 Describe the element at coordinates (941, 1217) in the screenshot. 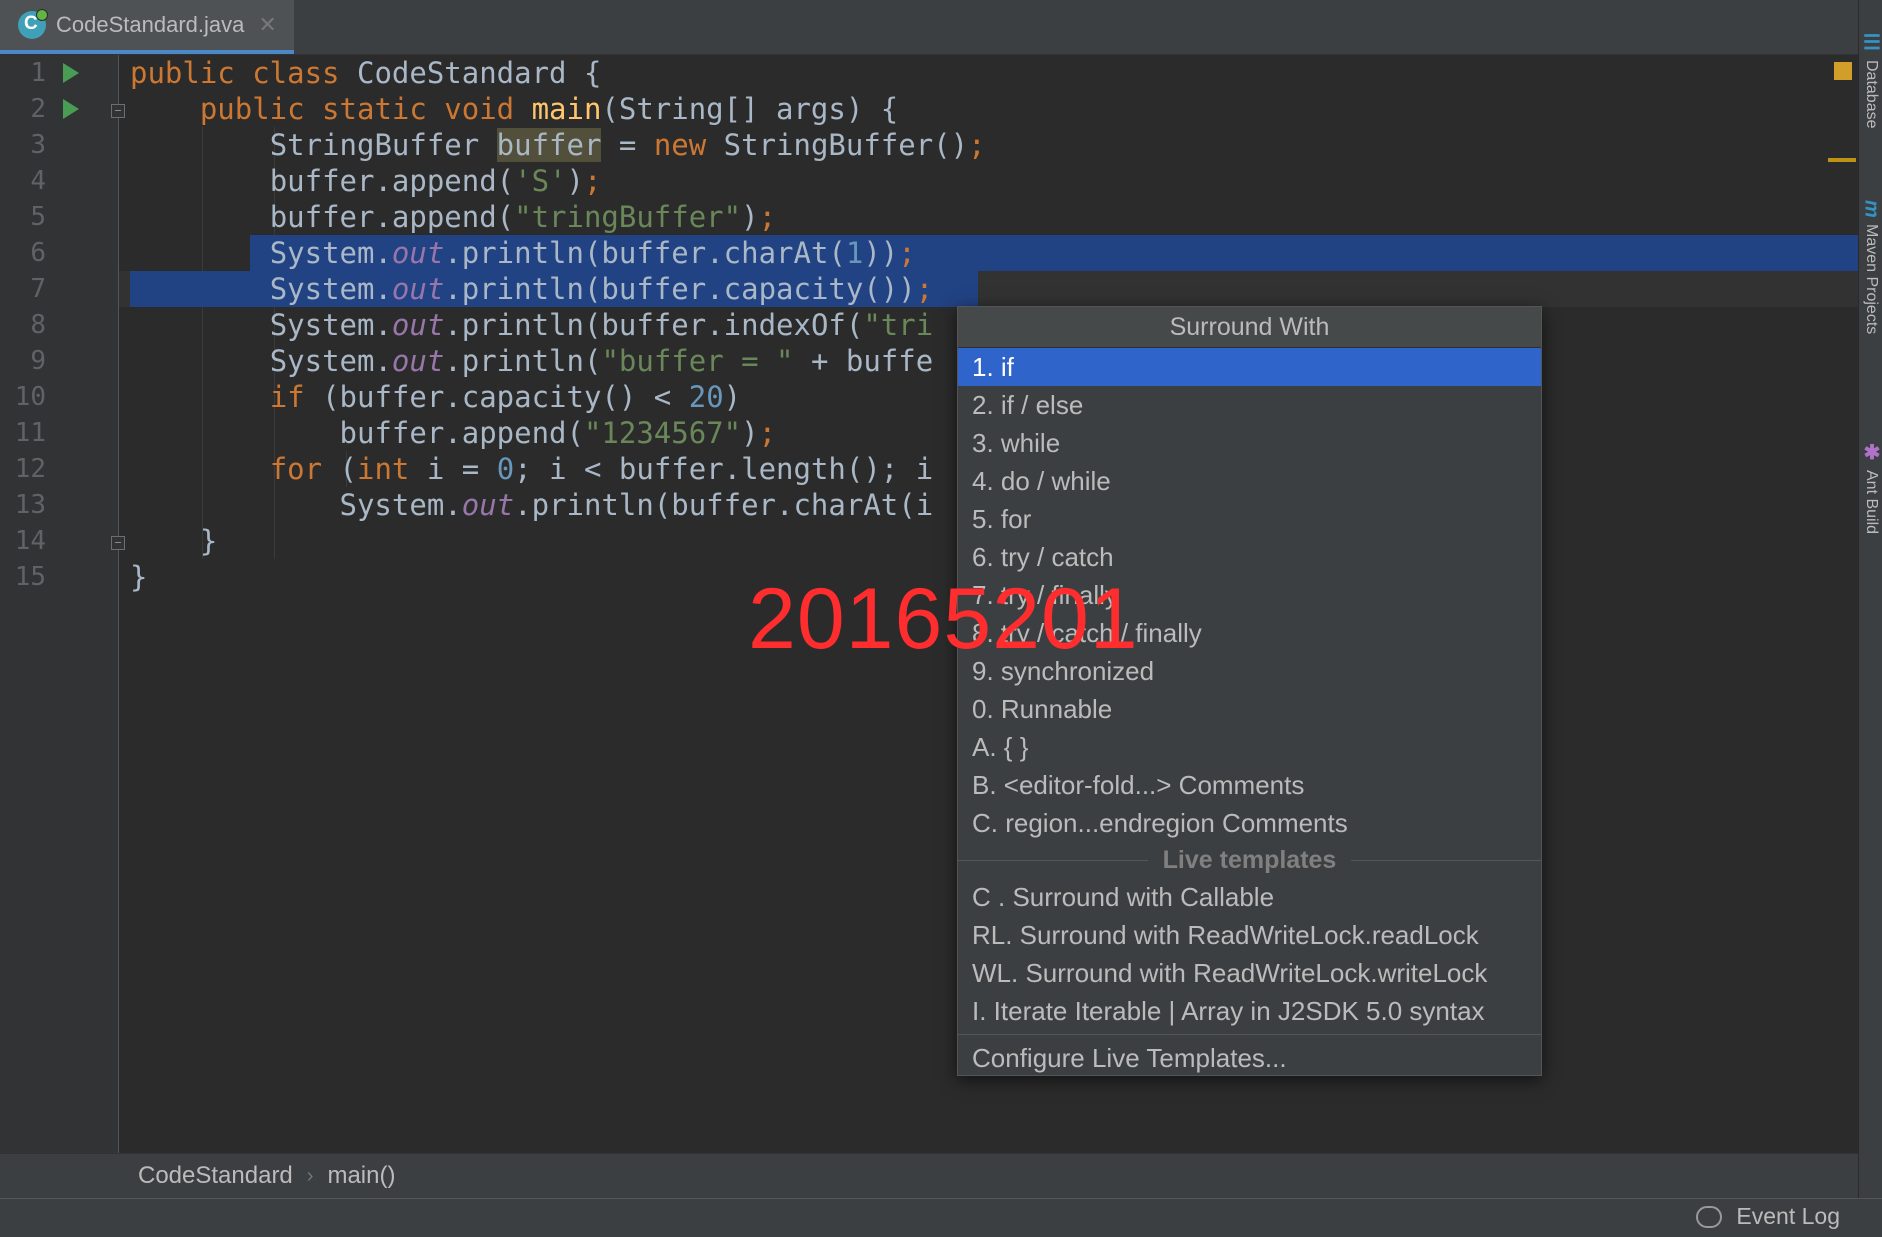

I see `status-bar: Event Log` at that location.